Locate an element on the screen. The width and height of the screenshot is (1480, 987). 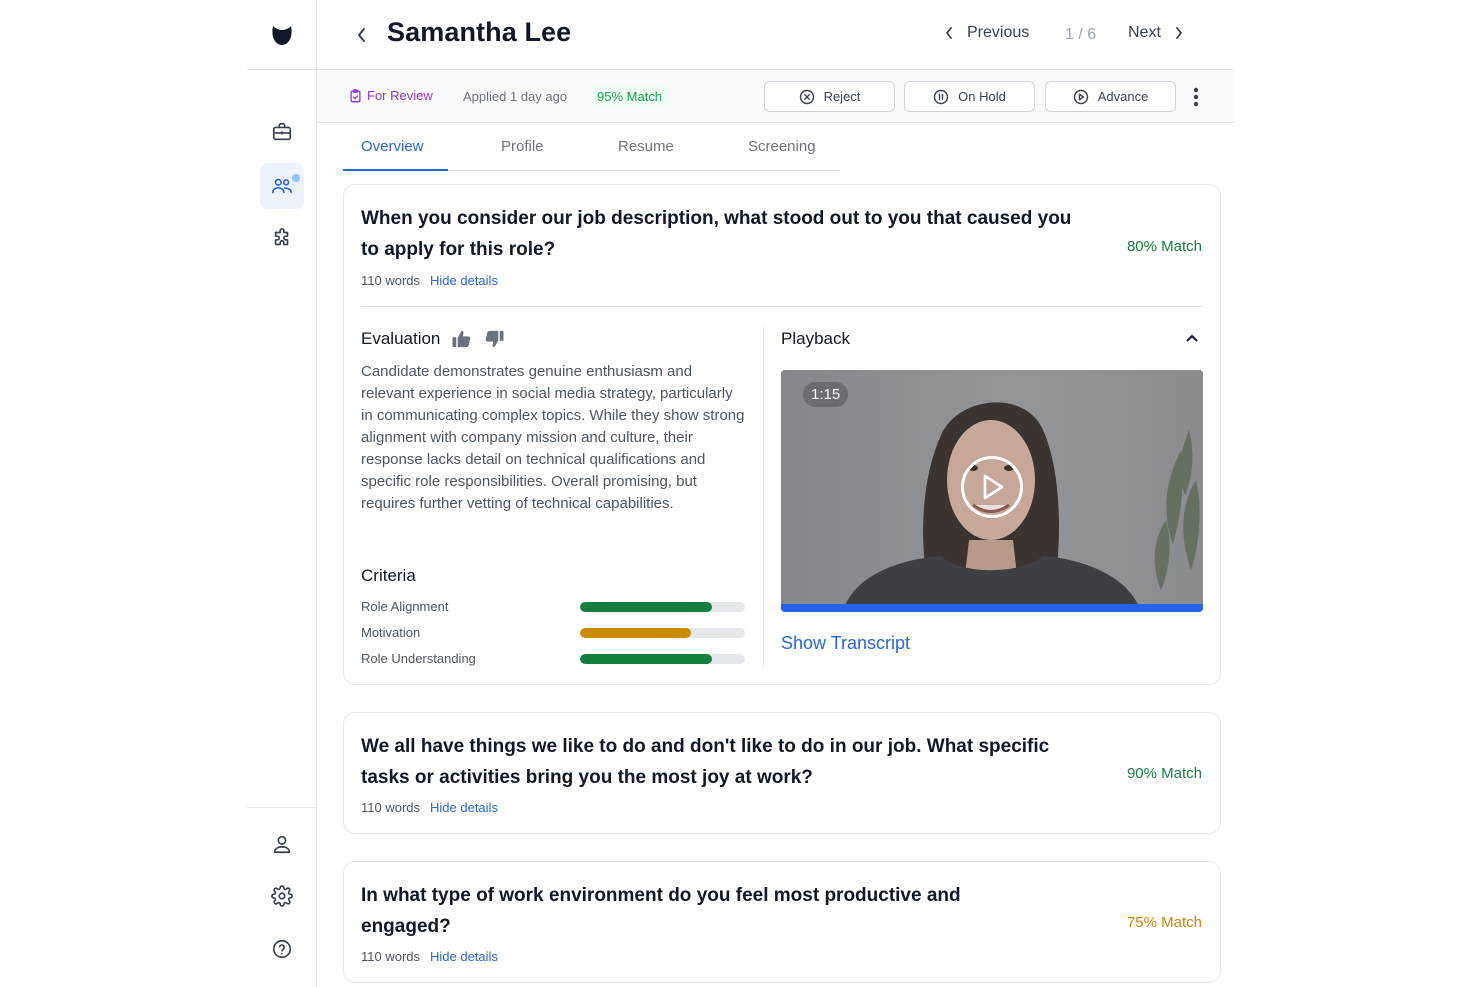
next-button: Next is located at coordinates (1155, 33).